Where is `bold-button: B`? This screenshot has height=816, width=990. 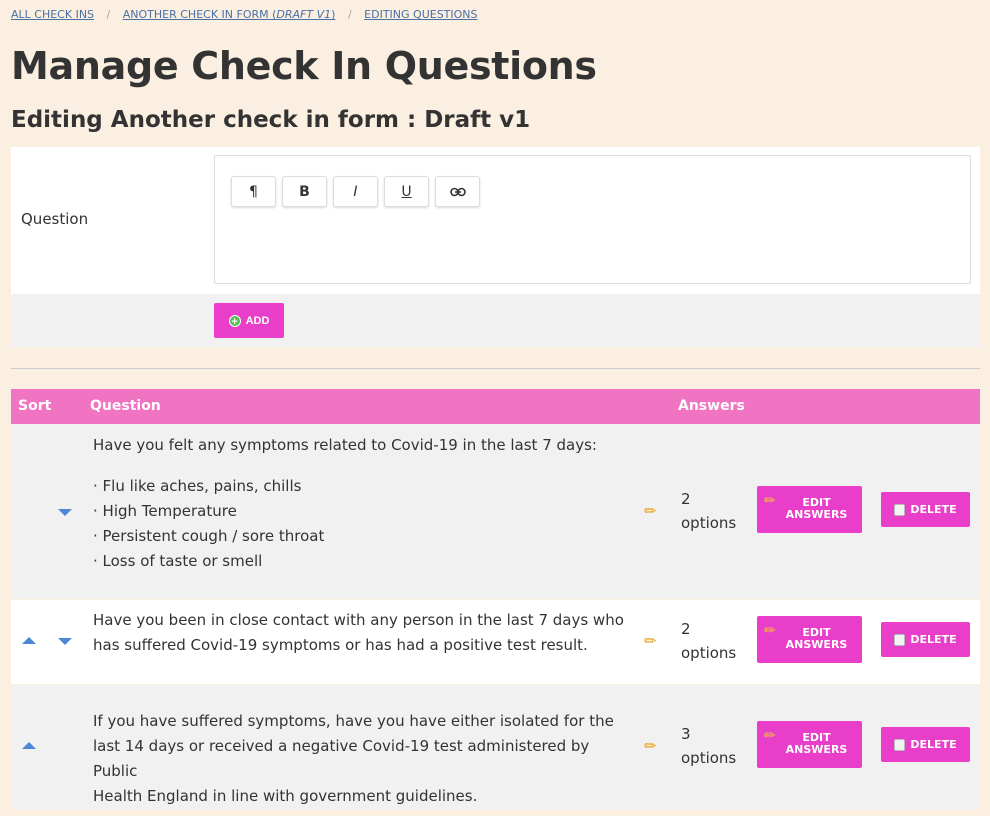 bold-button: B is located at coordinates (304, 191).